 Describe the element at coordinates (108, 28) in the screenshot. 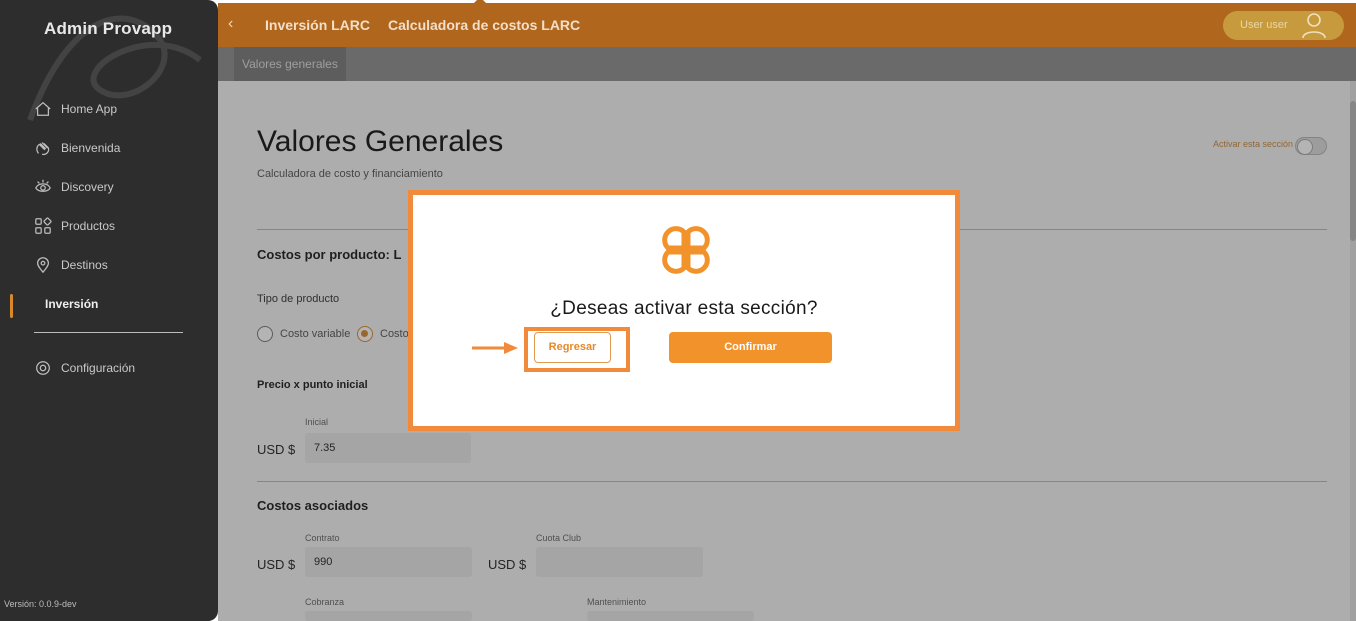

I see `app-brand: Admin Provapp` at that location.